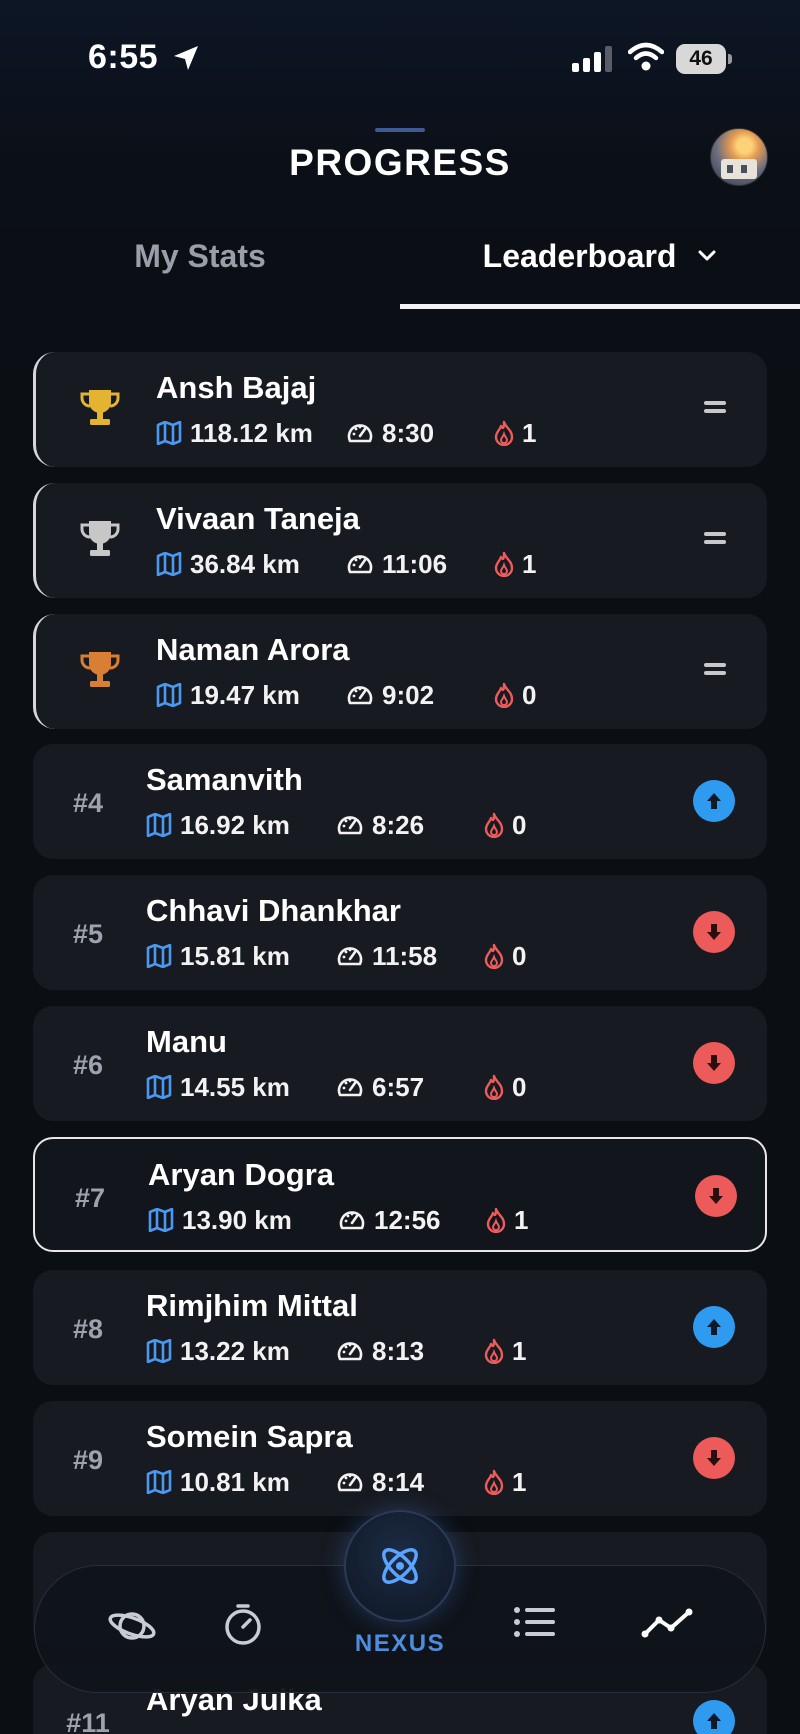  What do you see at coordinates (534, 1622) in the screenshot?
I see `list-icon` at bounding box center [534, 1622].